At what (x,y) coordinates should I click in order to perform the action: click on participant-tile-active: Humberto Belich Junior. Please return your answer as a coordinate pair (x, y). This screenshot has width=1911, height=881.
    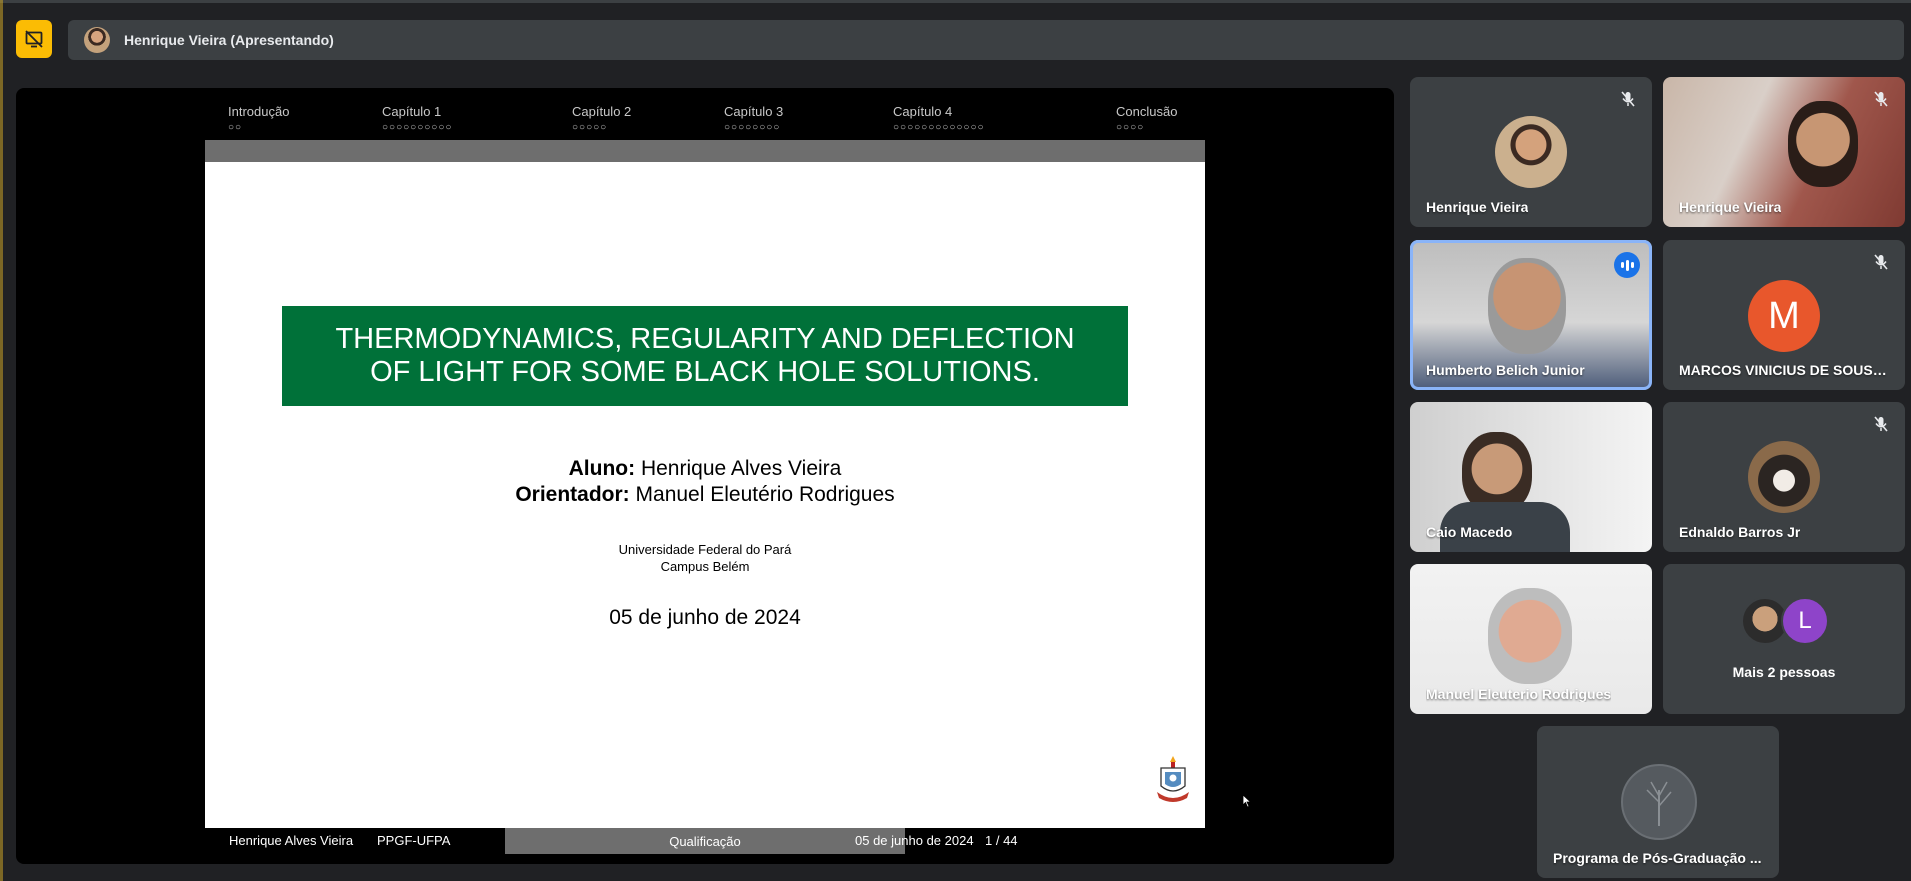
    Looking at the image, I should click on (1531, 315).